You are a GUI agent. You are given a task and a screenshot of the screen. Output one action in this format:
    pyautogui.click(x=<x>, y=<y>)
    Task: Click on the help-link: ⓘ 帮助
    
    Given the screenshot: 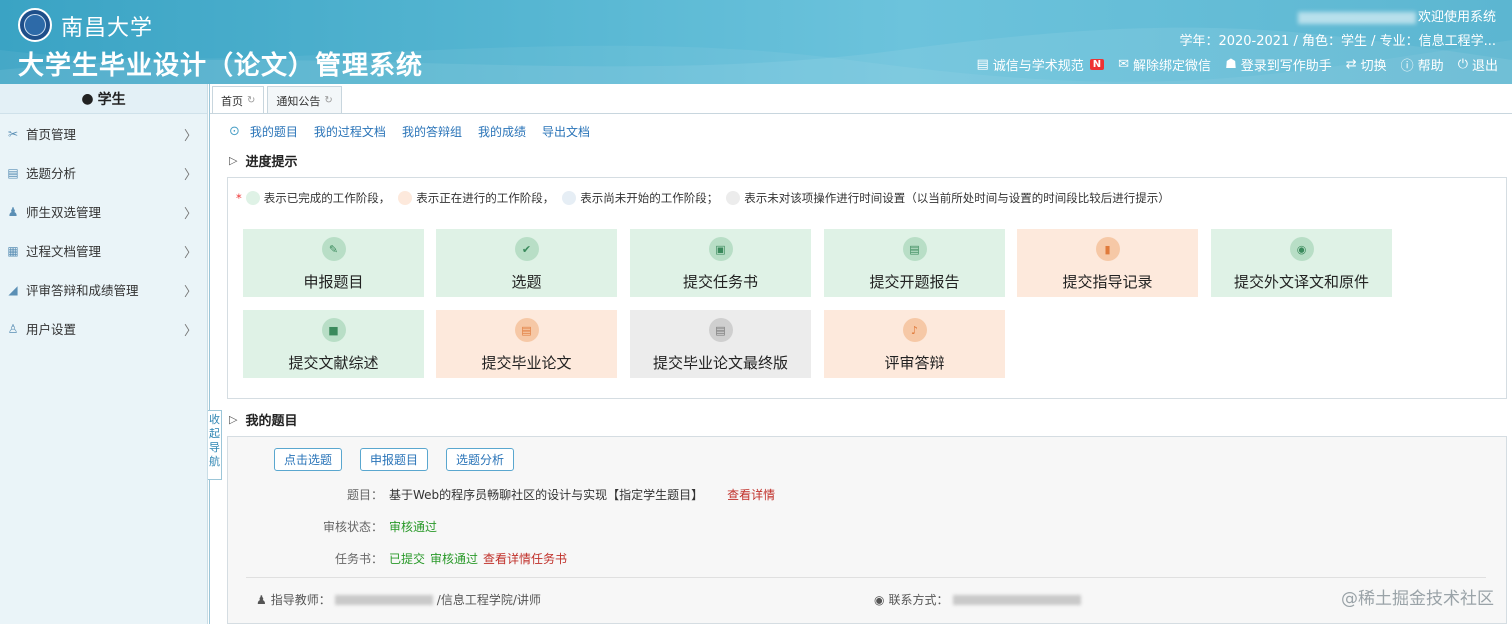 What is the action you would take?
    pyautogui.click(x=1422, y=64)
    